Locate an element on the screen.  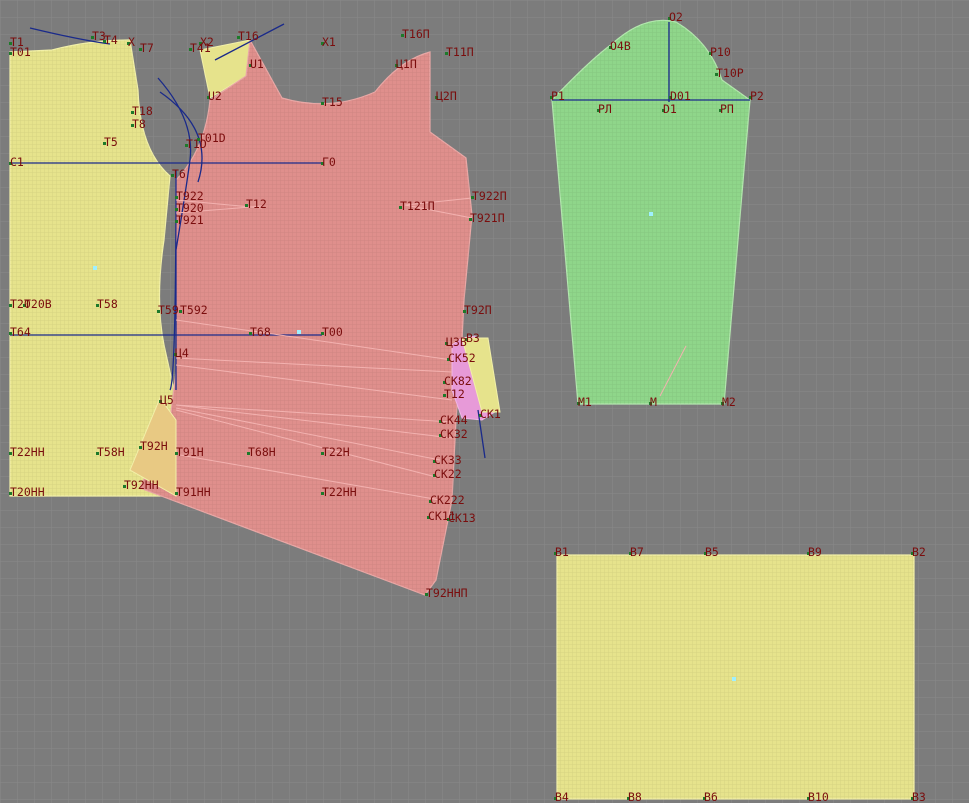
label-CK222: CK222 is located at coordinates (447, 500).